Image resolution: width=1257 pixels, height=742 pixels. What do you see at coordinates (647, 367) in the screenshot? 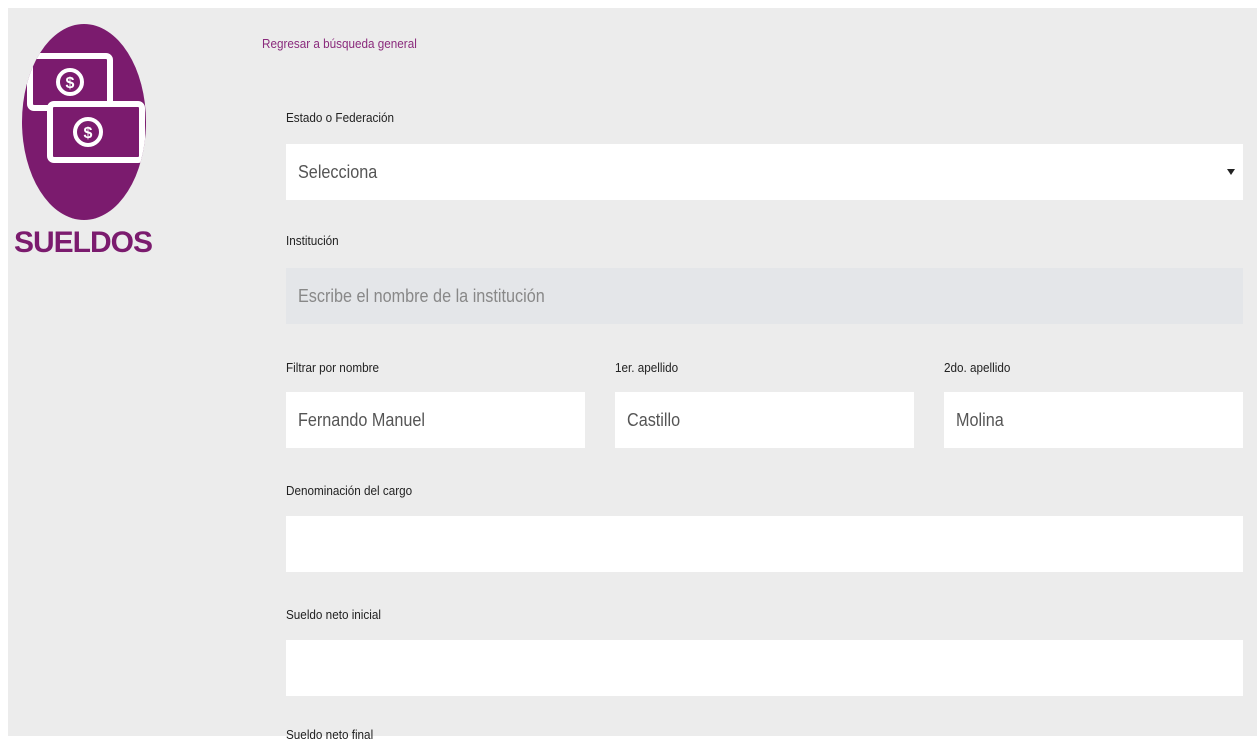
I see `apellido1-label: 1er. apellido` at bounding box center [647, 367].